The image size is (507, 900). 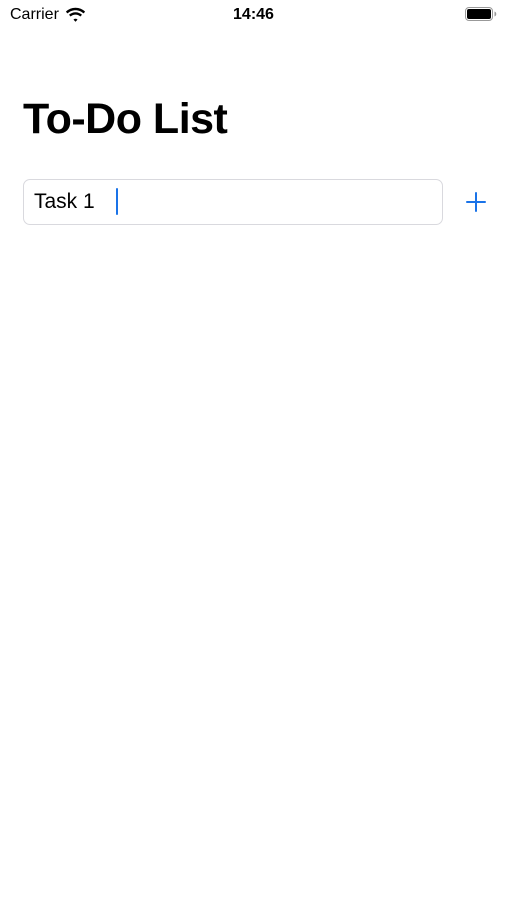 I want to click on status-bar: Carrier 14:46, so click(x=253, y=16).